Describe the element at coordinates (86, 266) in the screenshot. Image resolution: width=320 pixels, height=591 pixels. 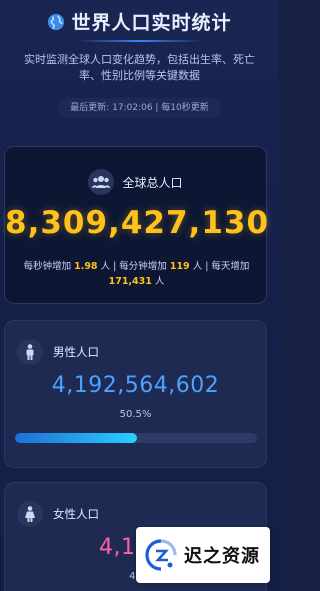
I see `rate-per-second: 1.98` at that location.